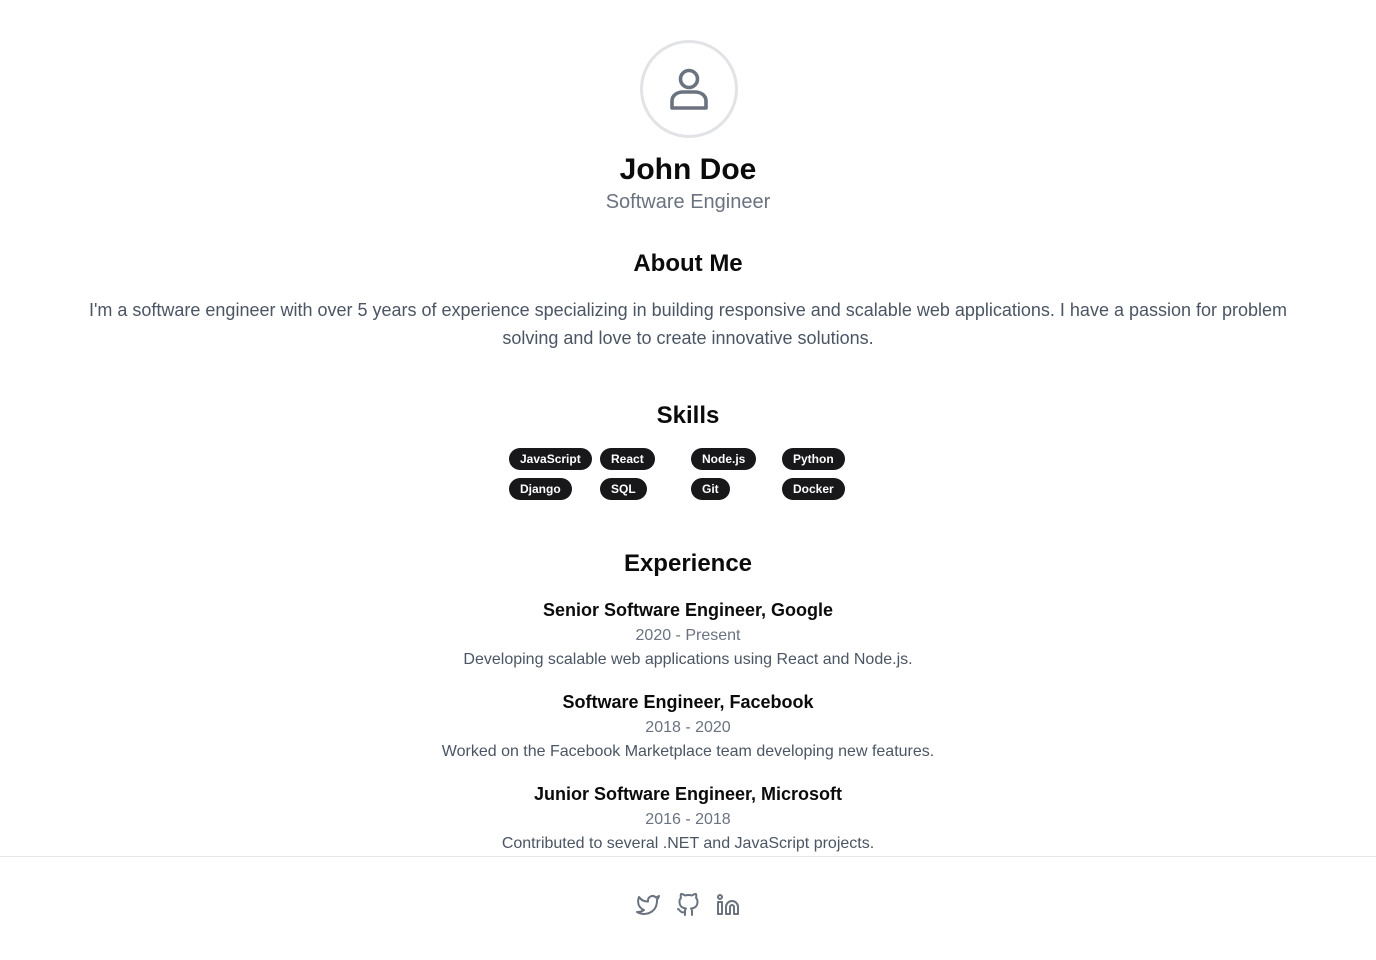 The width and height of the screenshot is (1376, 960). I want to click on github-icon, so click(688, 904).